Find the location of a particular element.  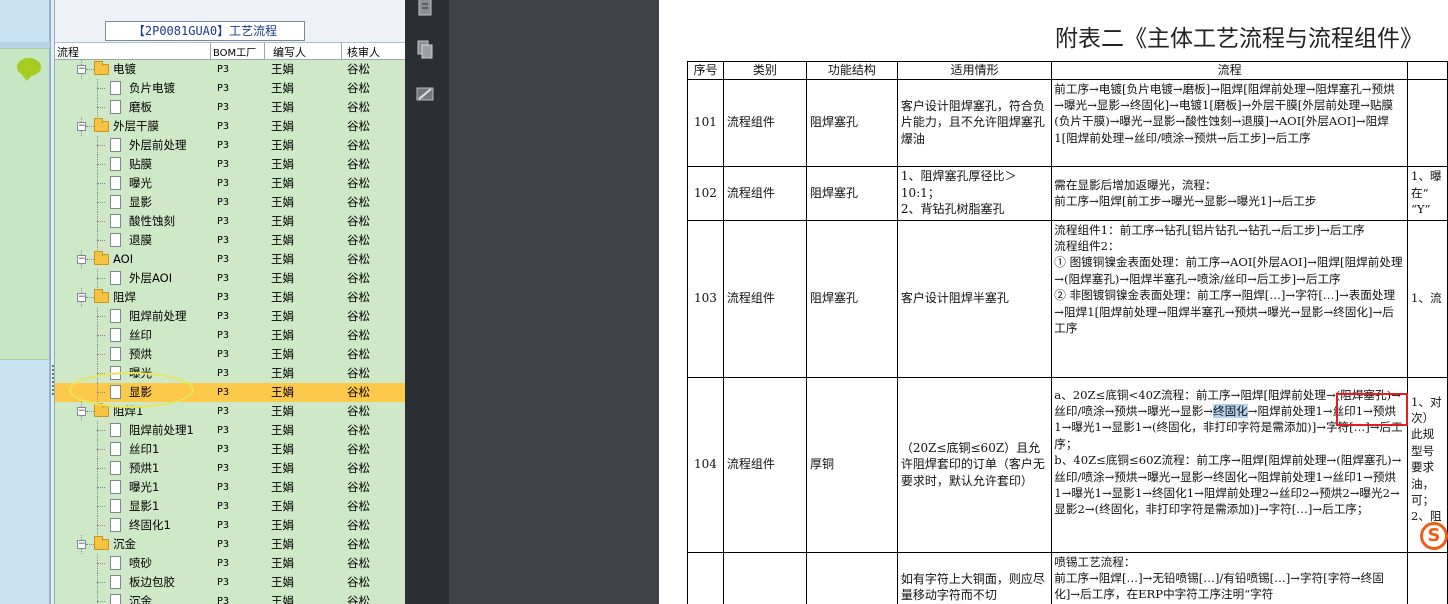

tree-item-row: 显影1 P3 王娟 谷松 is located at coordinates (230, 506).